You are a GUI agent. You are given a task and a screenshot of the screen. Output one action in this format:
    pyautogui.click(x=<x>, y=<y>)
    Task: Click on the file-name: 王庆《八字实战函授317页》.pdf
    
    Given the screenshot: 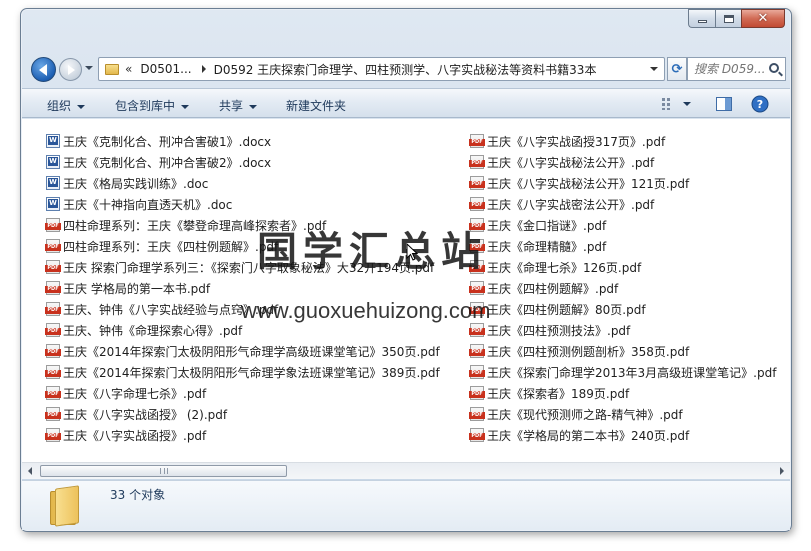 What is the action you would take?
    pyautogui.click(x=576, y=141)
    